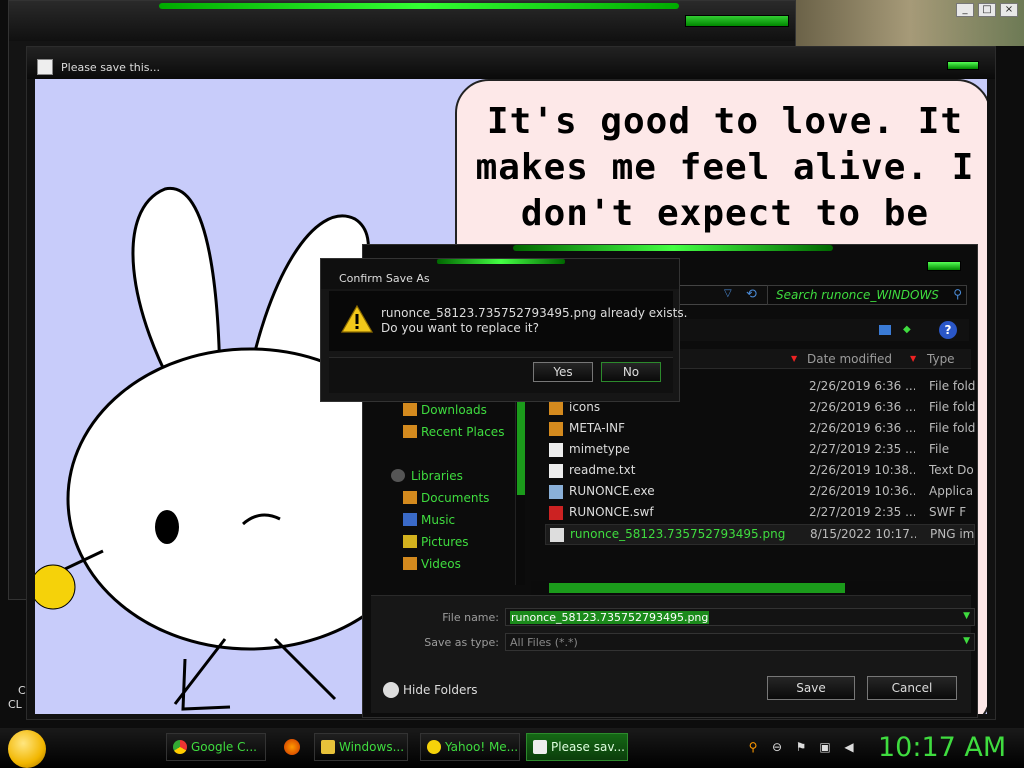 This screenshot has width=1024, height=768. I want to click on new-folder-icon: ◆, so click(907, 329).